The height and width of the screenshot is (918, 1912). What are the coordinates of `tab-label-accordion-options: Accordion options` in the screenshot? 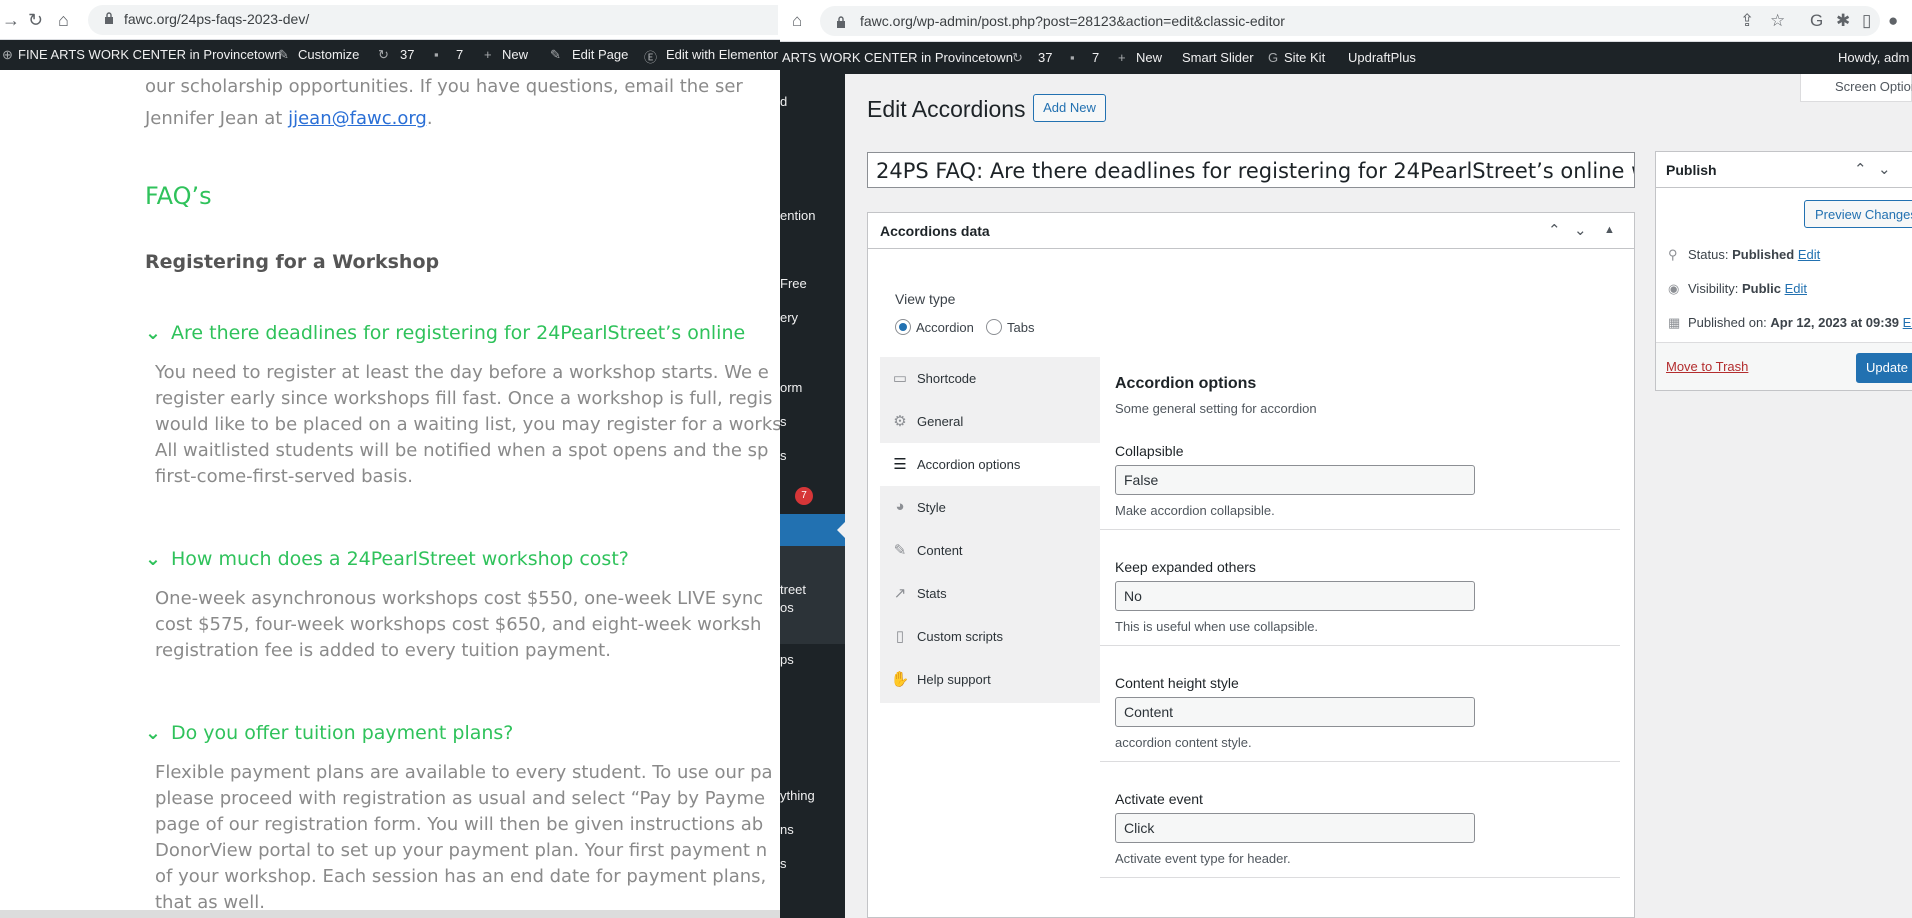 It's located at (969, 464).